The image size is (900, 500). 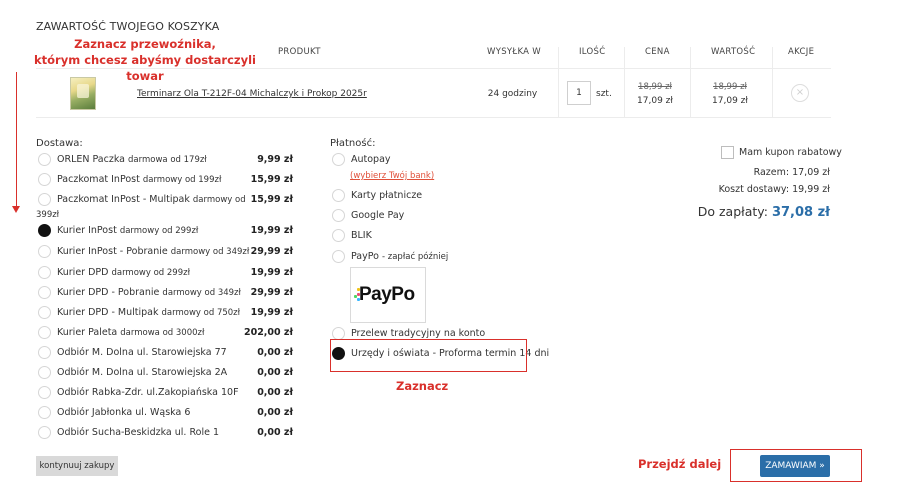 I want to click on to-pay: Do zapłaty: 37,08 zł, so click(x=740, y=212).